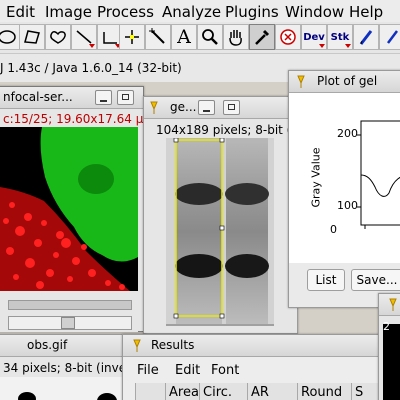 This screenshot has height=400, width=400. I want to click on scrolling-tool, so click(236, 37).